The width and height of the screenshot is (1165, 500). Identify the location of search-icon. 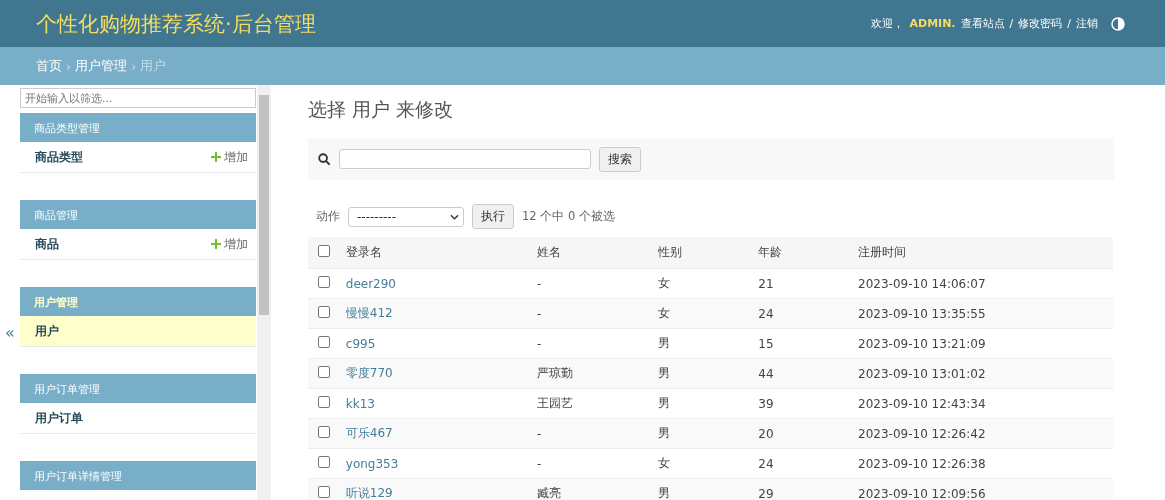
(324, 159).